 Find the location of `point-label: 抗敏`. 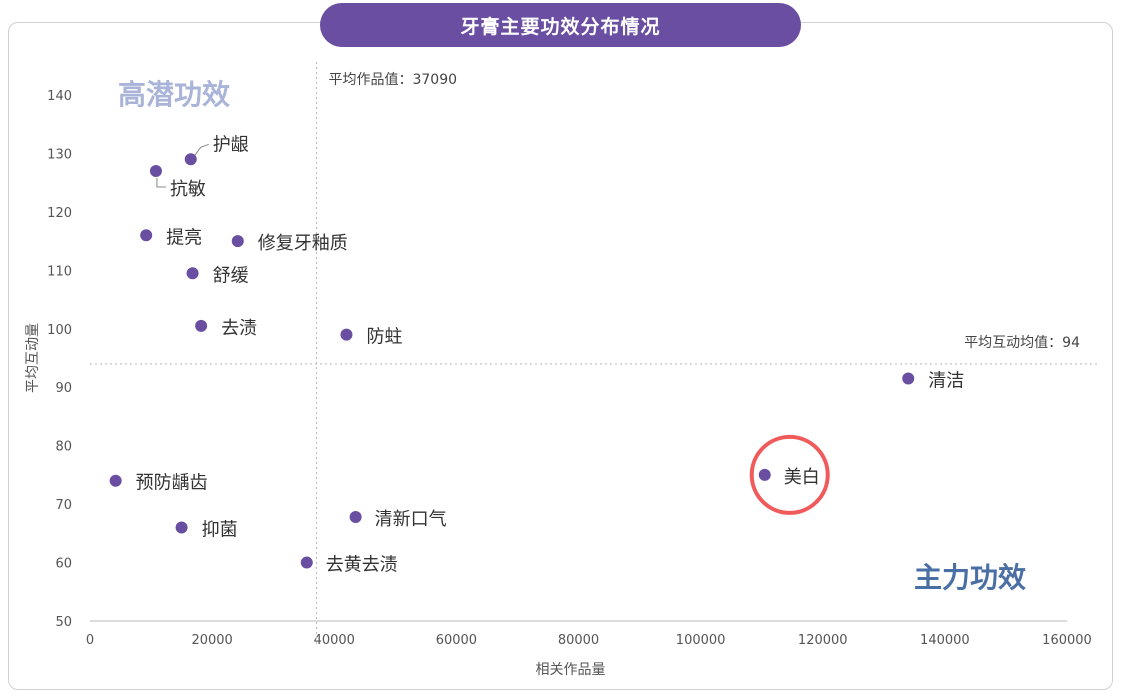

point-label: 抗敏 is located at coordinates (188, 189).